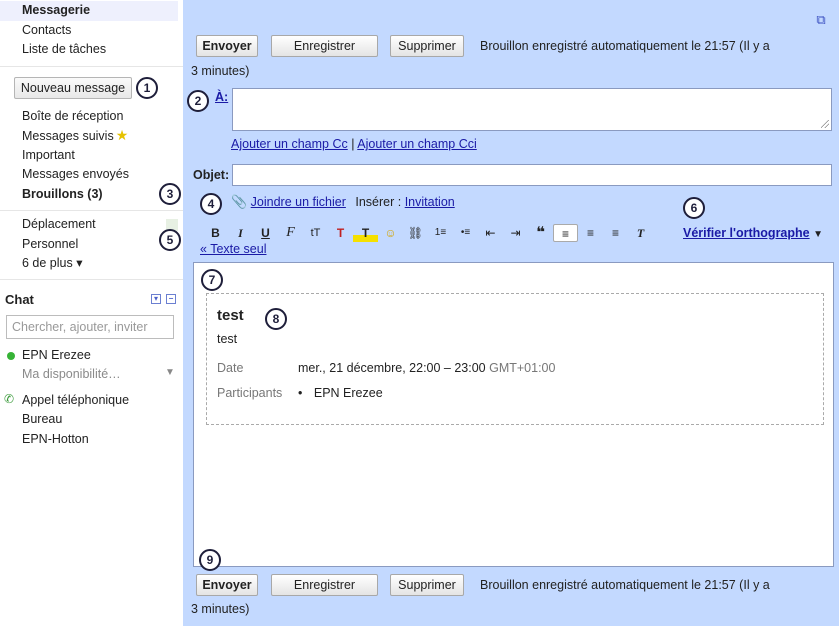  I want to click on online-status-icon, so click(11, 355).